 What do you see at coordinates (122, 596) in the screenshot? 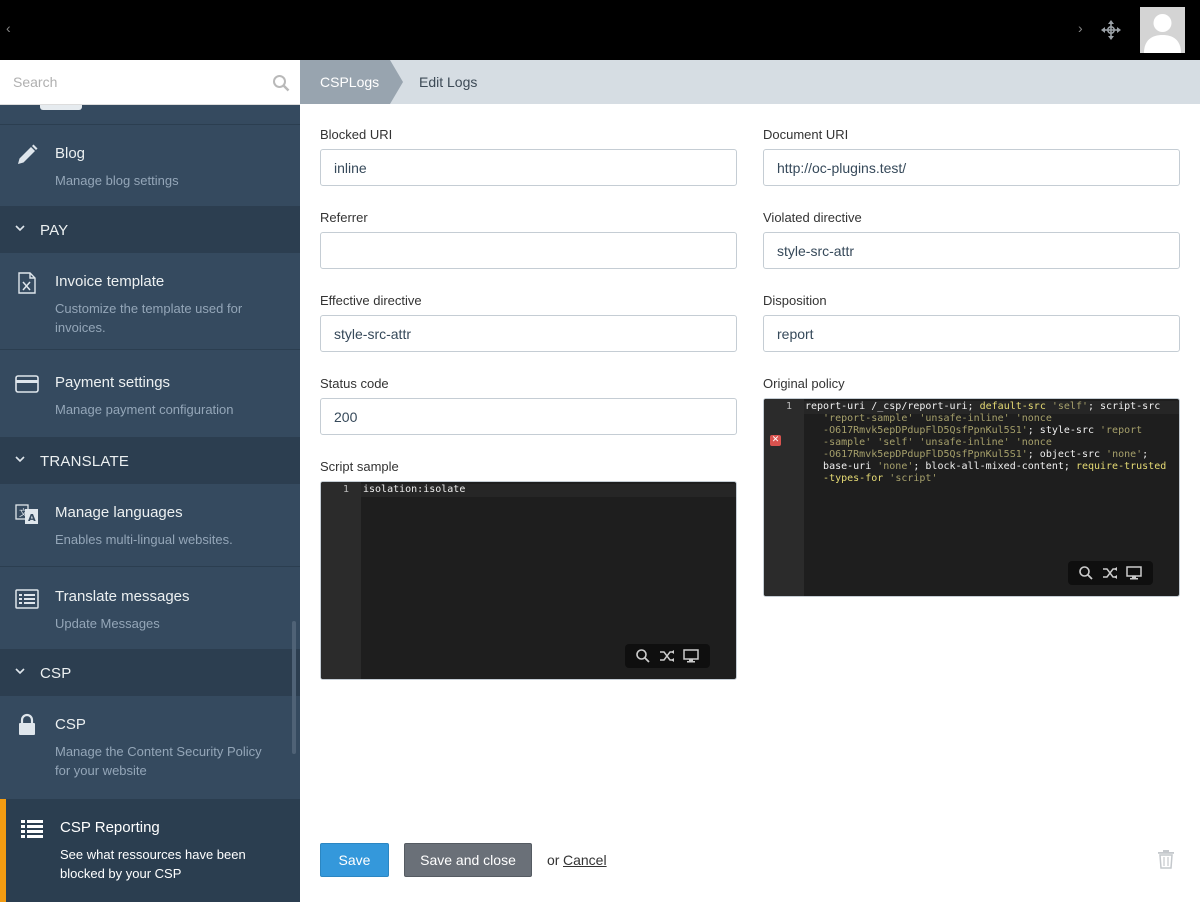
I see `sidebar-item-title: Translate messages` at bounding box center [122, 596].